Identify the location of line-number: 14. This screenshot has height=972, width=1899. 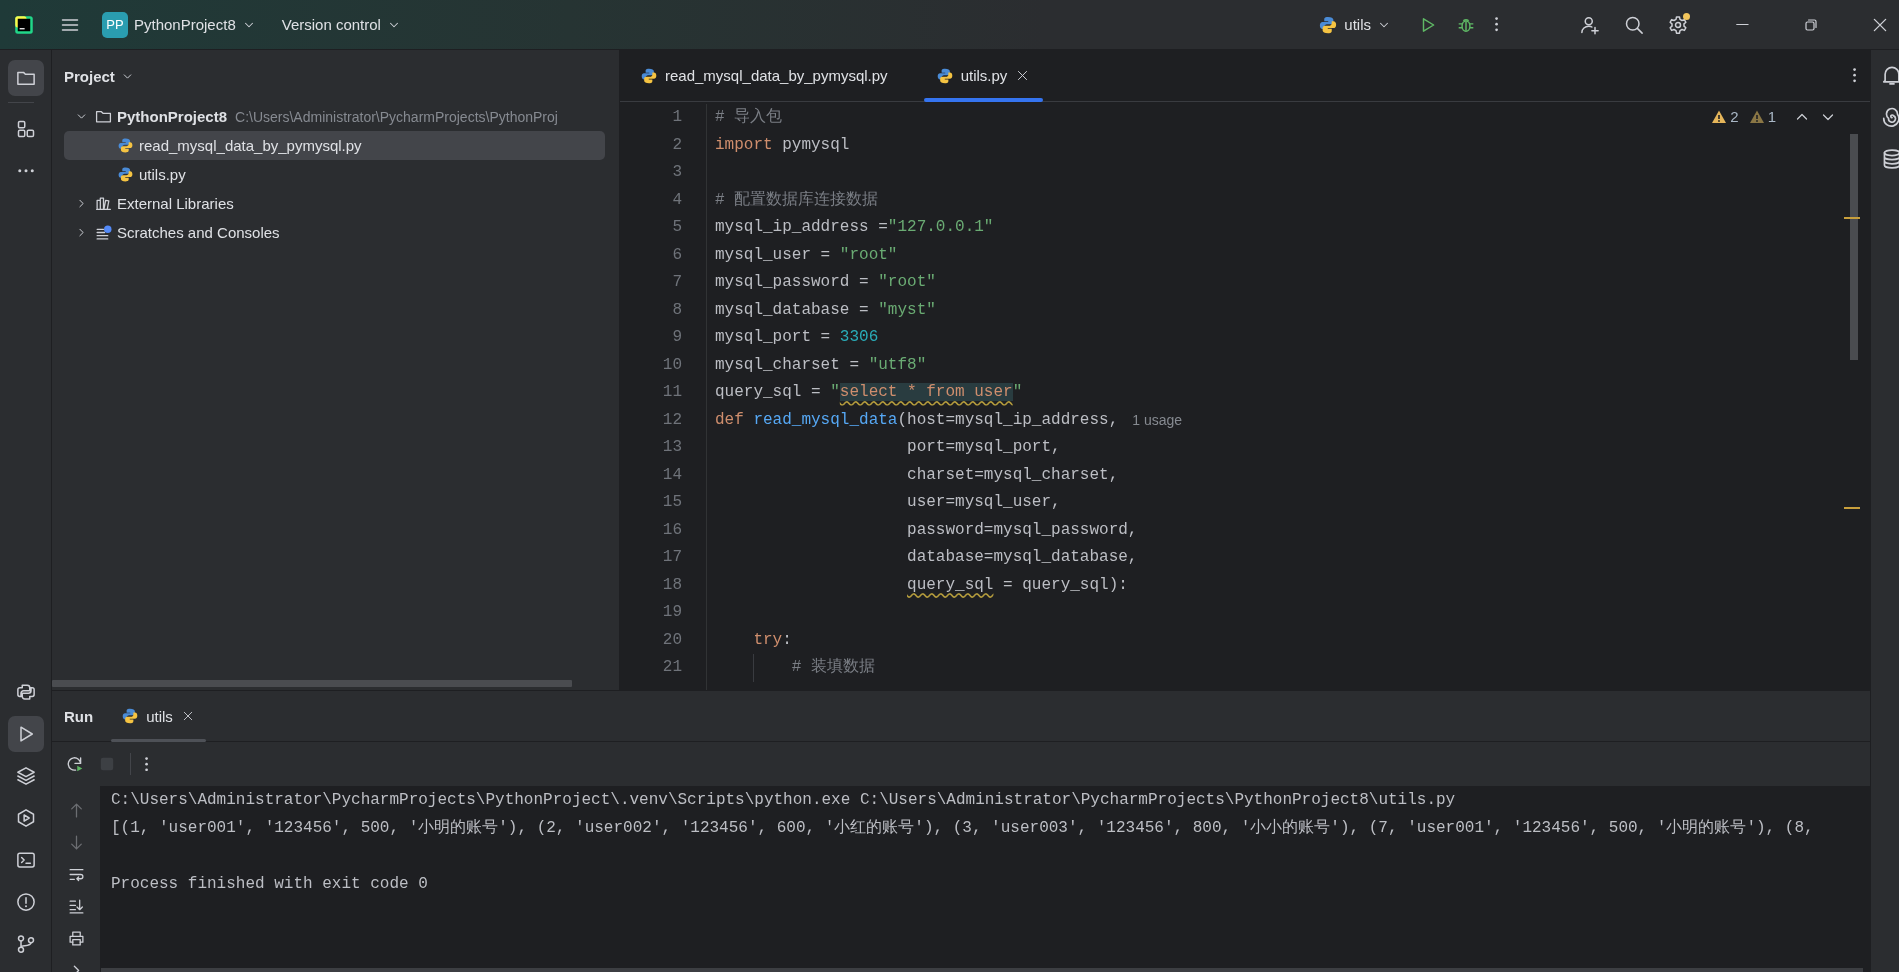
(671, 475).